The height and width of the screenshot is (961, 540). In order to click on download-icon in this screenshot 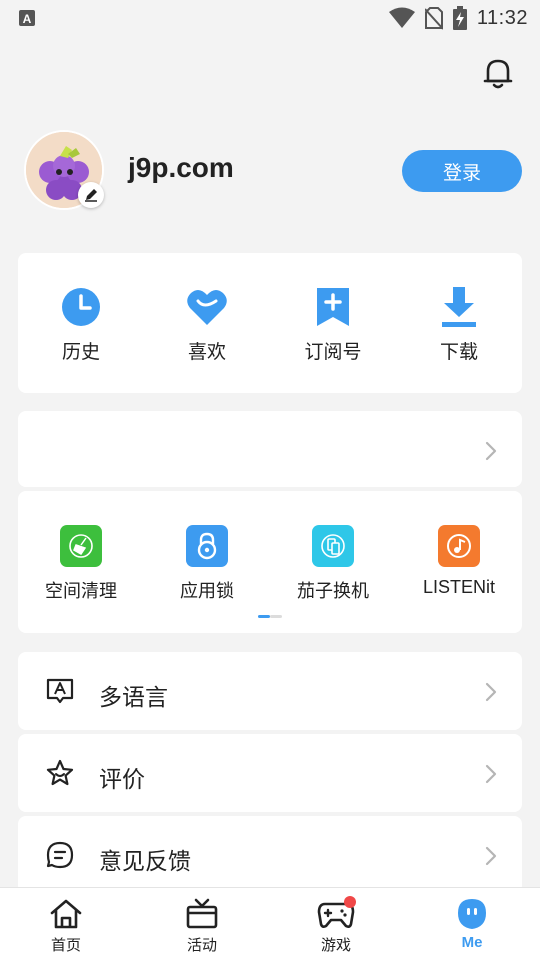, I will do `click(459, 307)`.